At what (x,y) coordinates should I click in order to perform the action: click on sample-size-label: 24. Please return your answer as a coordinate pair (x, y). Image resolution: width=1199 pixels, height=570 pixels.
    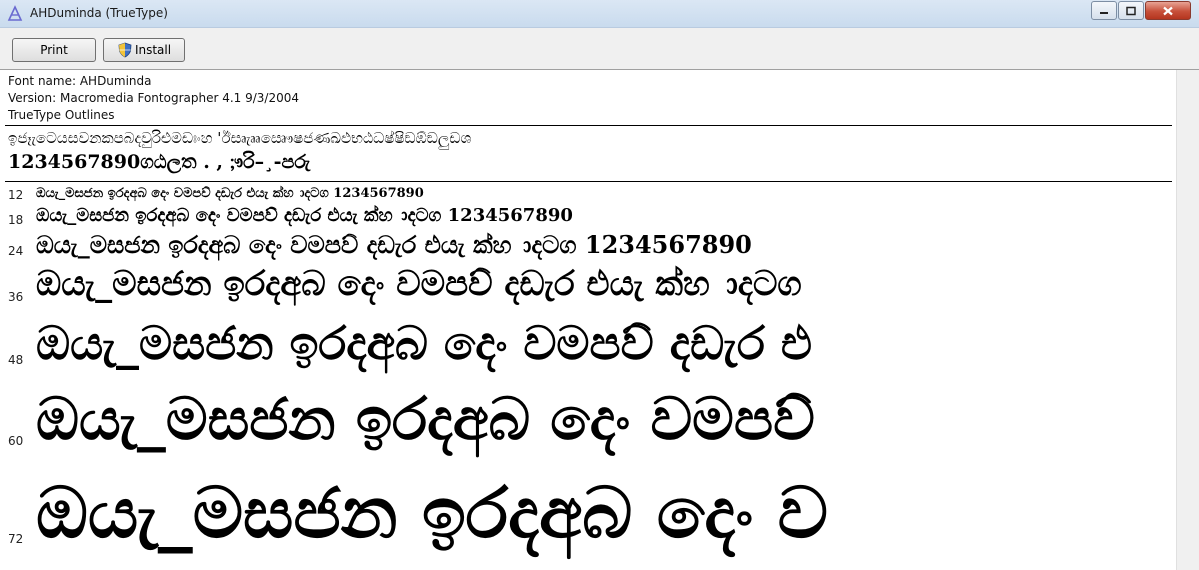
    Looking at the image, I should click on (16, 251).